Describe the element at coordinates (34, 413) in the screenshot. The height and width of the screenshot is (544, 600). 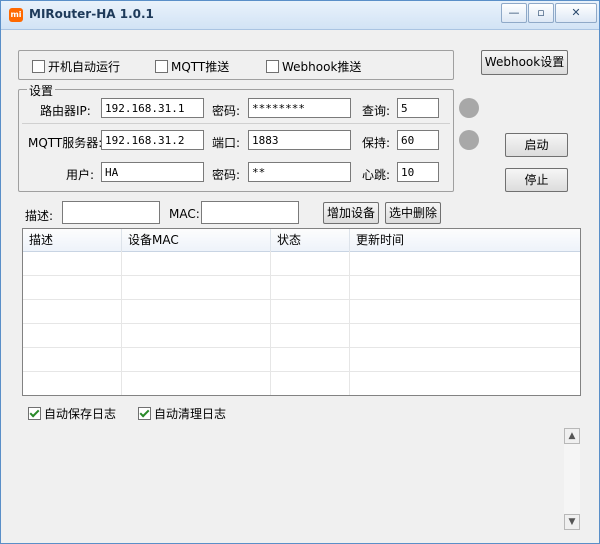
I see `auto-save-log-checkbox-box` at that location.